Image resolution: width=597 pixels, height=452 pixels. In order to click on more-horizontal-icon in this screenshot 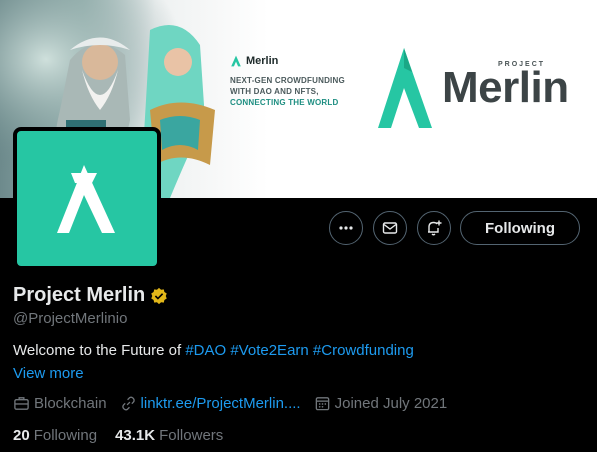, I will do `click(346, 228)`.